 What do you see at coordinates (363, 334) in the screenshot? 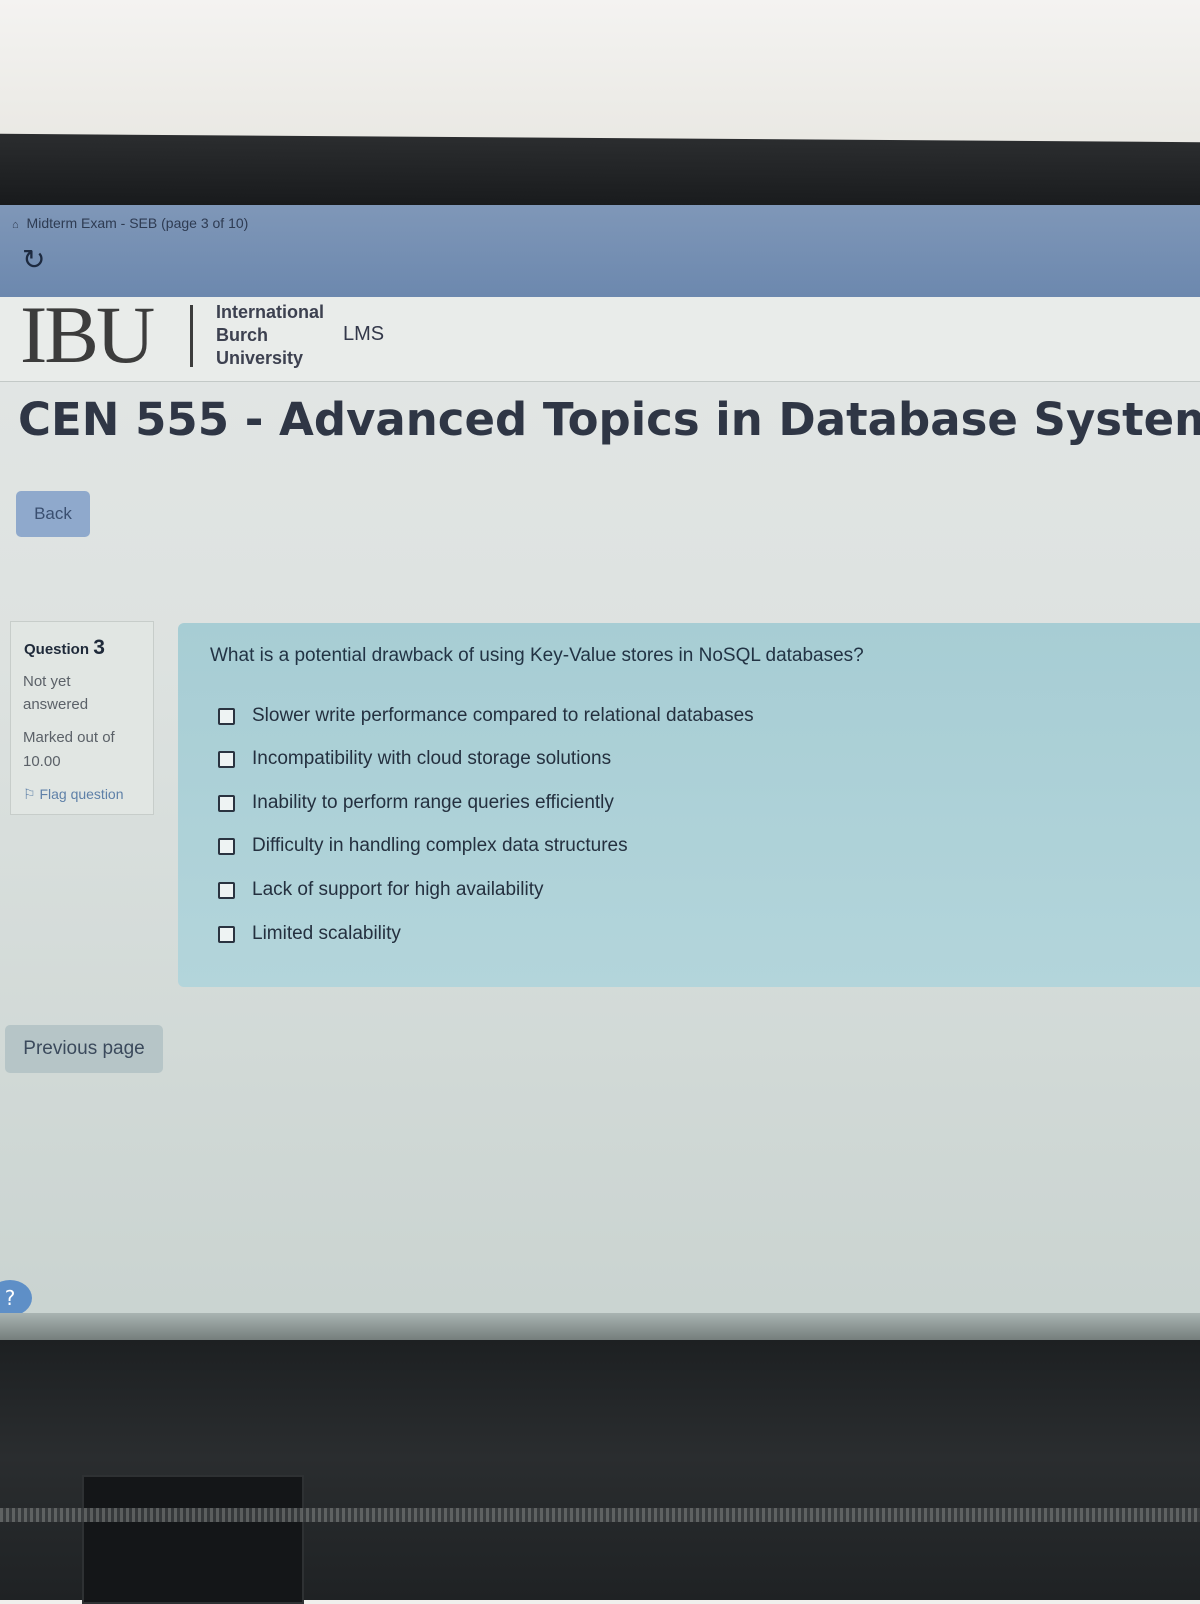
I see `site-name: LMS` at bounding box center [363, 334].